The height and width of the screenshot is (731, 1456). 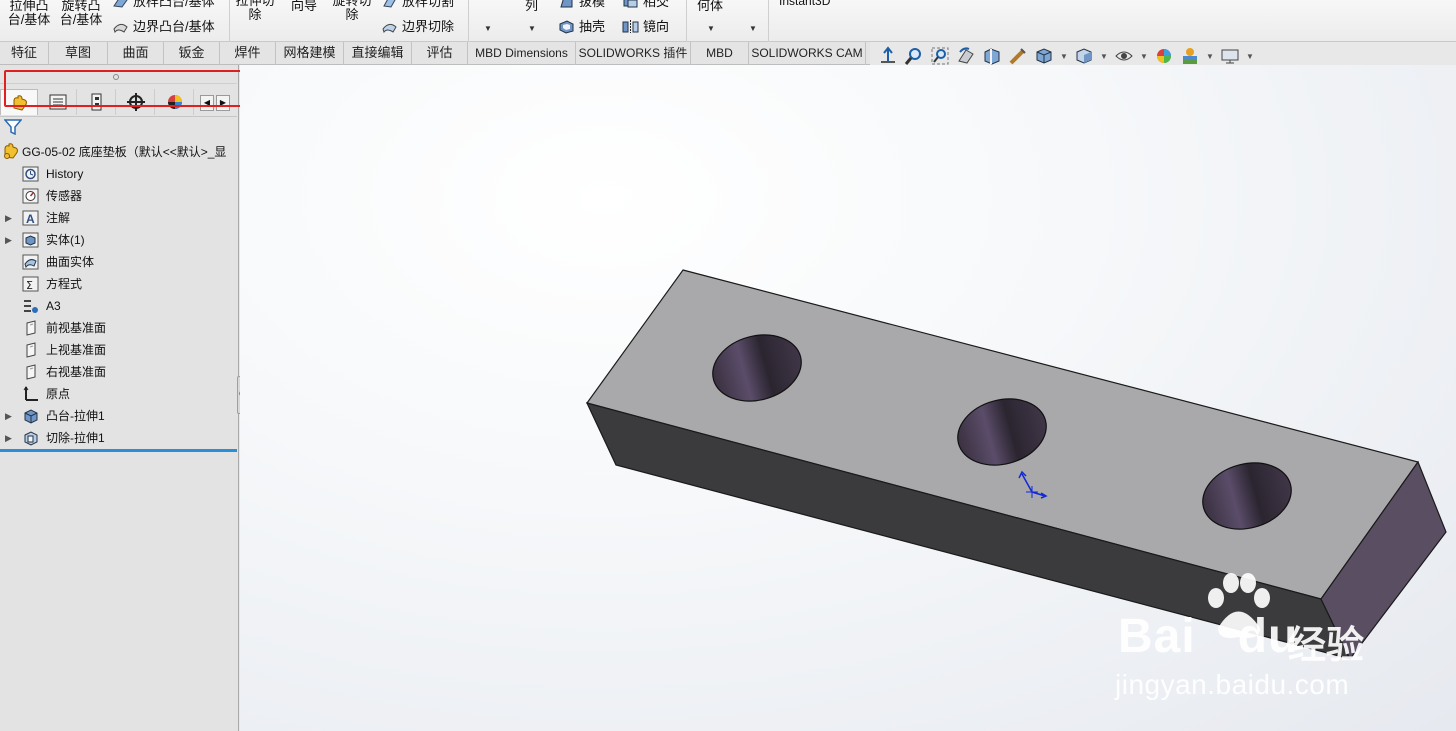 I want to click on tree-item-right-plane: 右视基准面, so click(x=118, y=372).